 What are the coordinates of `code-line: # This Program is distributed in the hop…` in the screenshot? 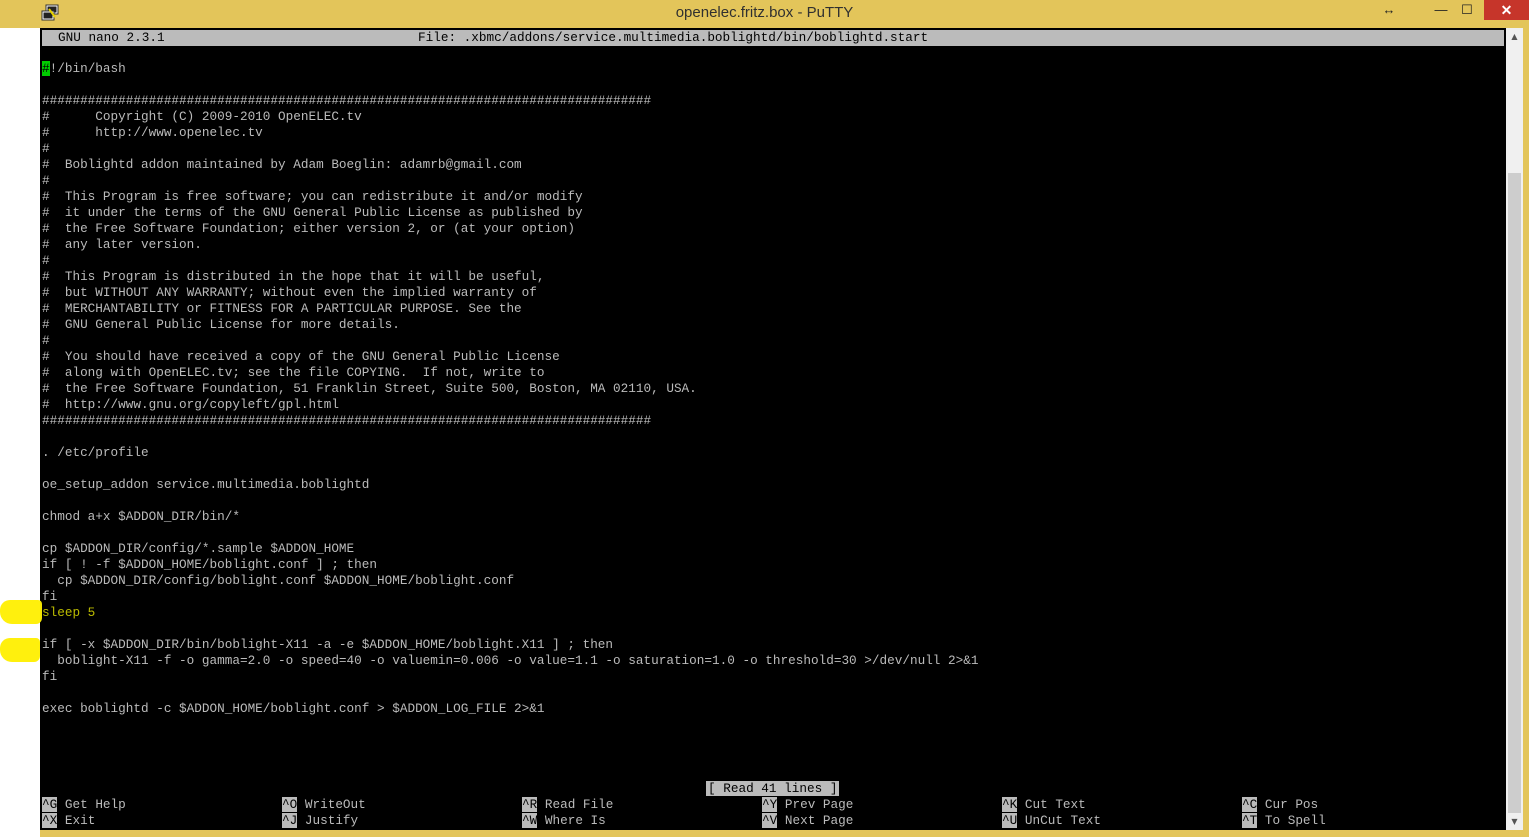 It's located at (293, 276).